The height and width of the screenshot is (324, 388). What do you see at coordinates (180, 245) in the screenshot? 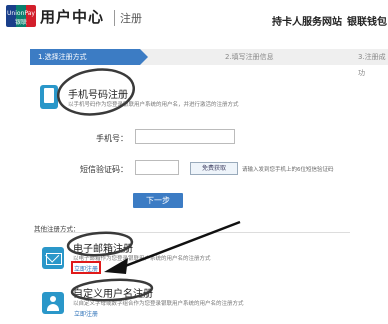
I see `arrow-line` at bounding box center [180, 245].